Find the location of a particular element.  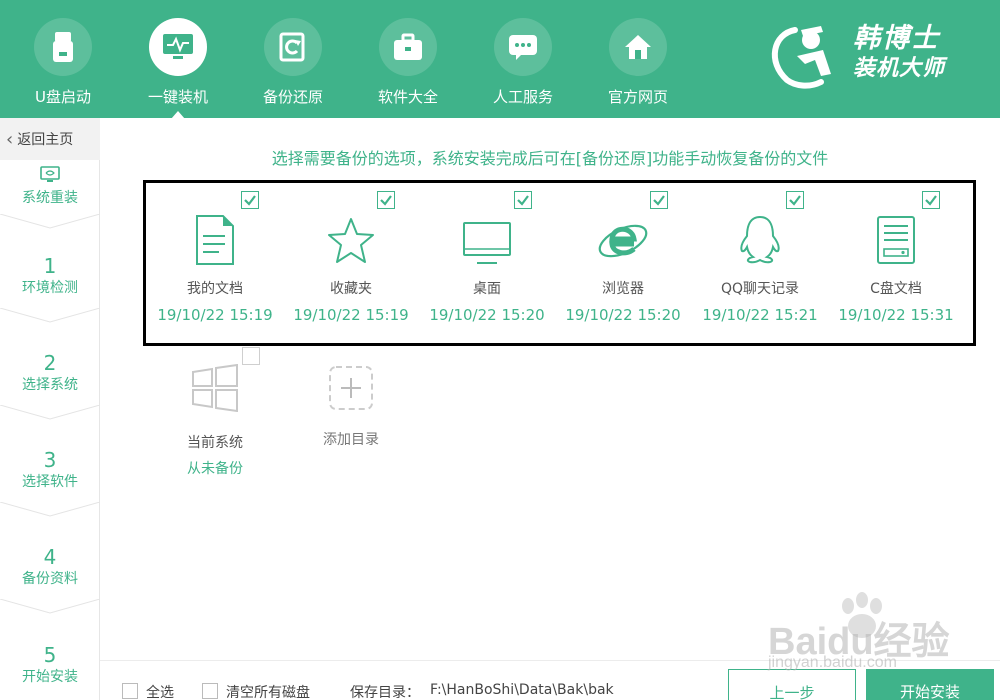

save-dir-value: F:\HanBoShi\Data\Bak\bak is located at coordinates (522, 690).